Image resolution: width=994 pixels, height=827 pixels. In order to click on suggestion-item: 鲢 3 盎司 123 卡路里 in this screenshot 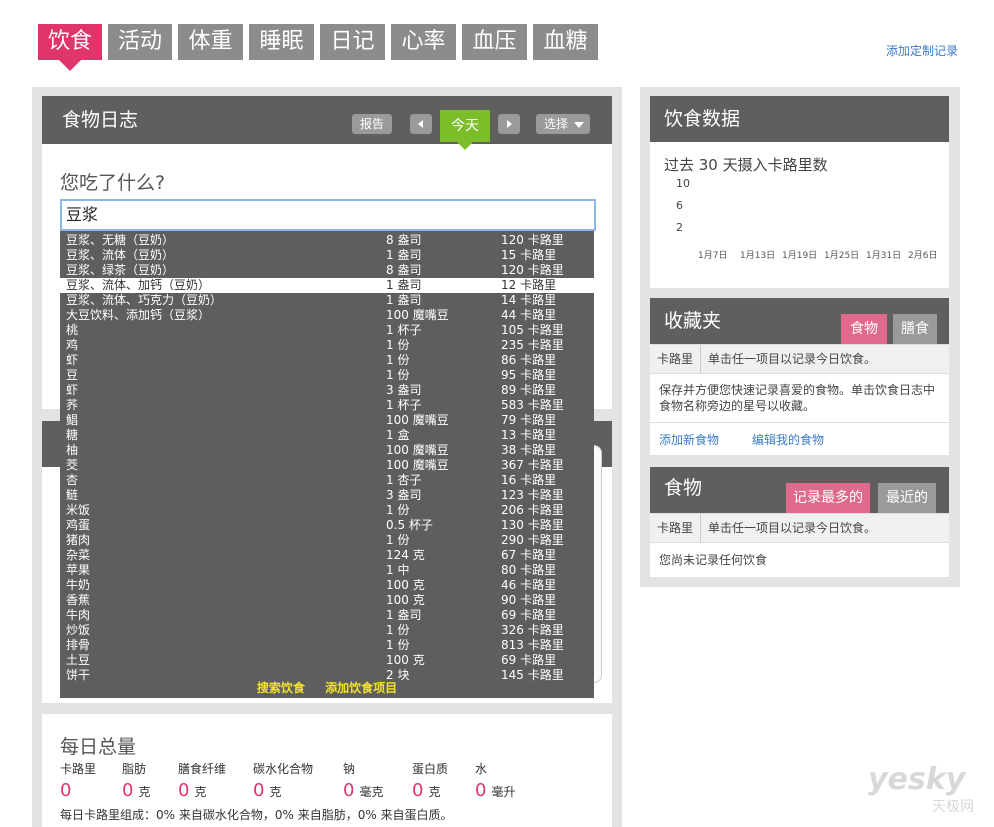, I will do `click(327, 495)`.